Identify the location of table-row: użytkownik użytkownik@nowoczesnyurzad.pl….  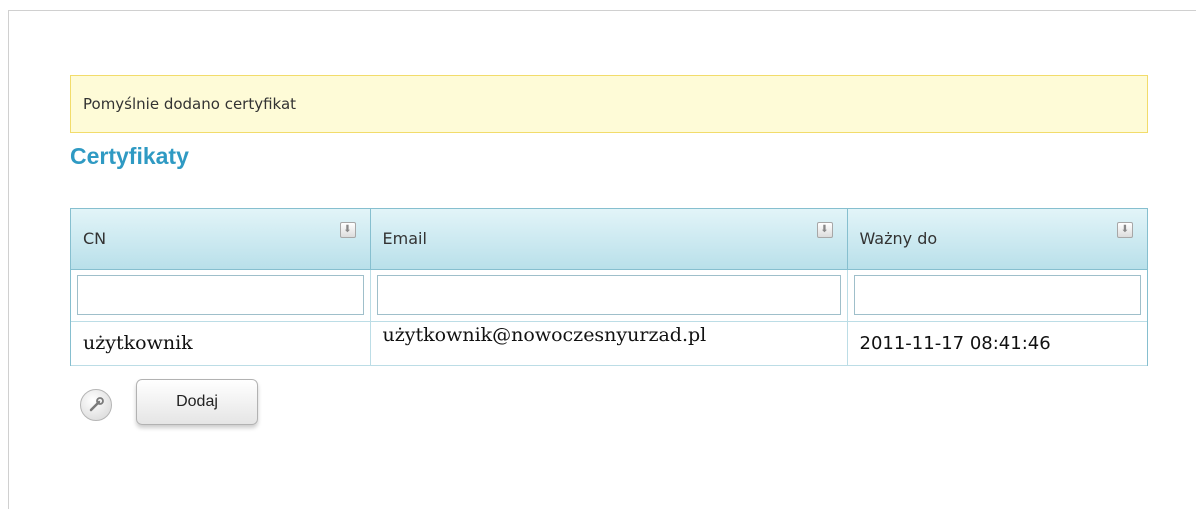
(609, 343).